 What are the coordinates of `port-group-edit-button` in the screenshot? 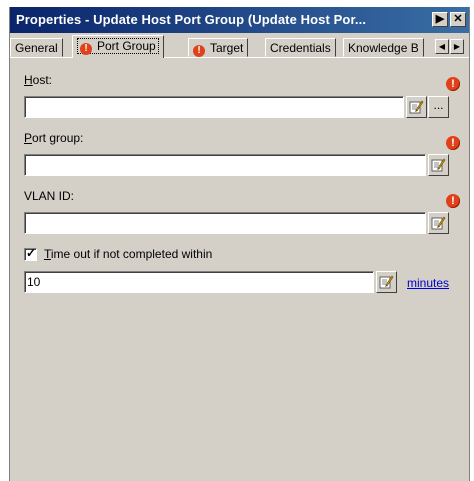 It's located at (438, 165).